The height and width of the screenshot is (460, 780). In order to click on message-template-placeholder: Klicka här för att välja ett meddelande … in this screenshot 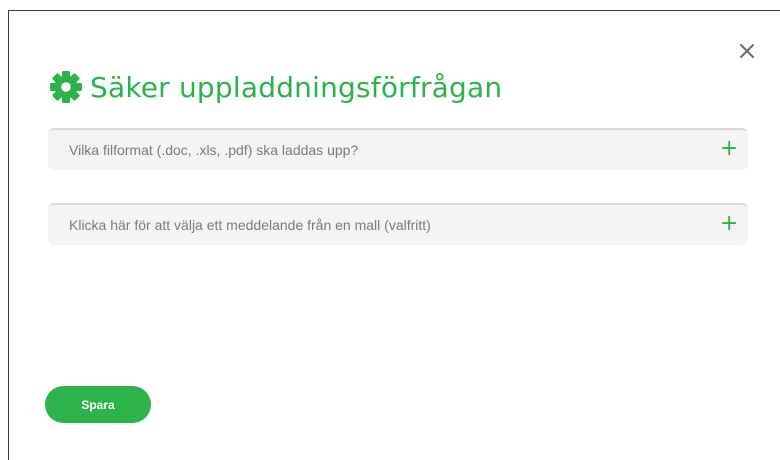, I will do `click(250, 225)`.